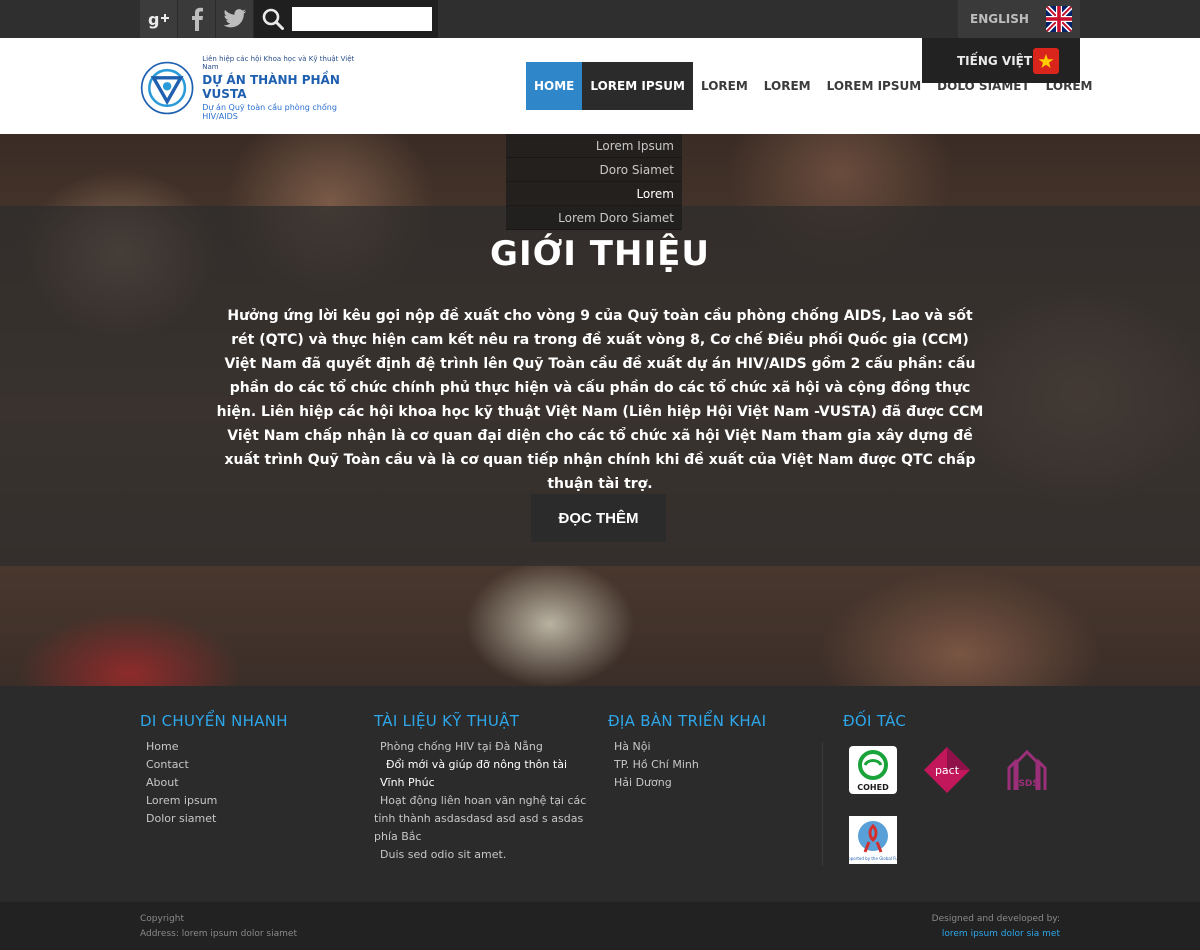 The image size is (1200, 950). I want to click on vietnam-flag-icon, so click(1046, 60).